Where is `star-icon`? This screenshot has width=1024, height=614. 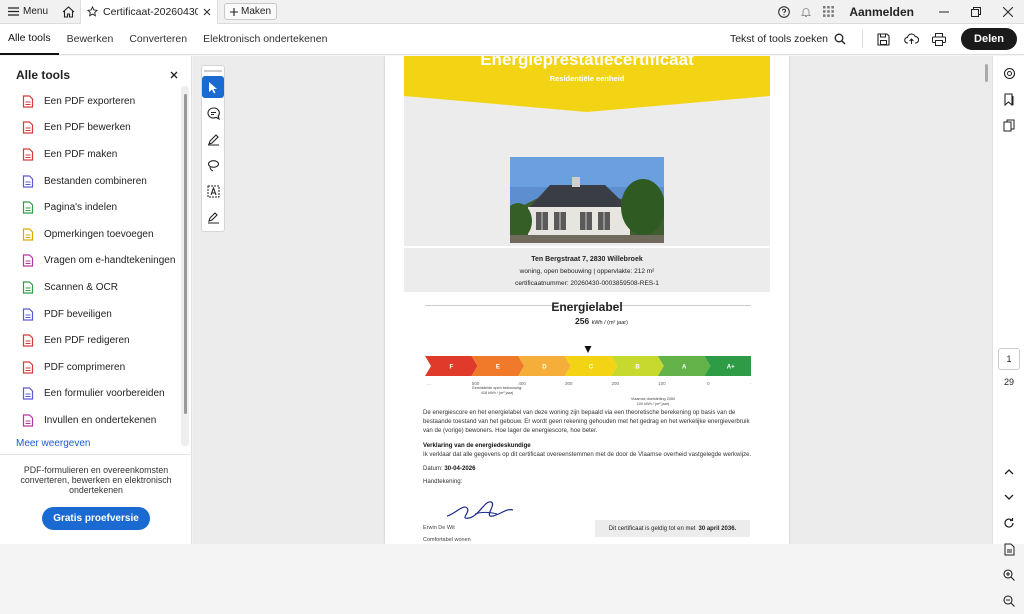 star-icon is located at coordinates (93, 11).